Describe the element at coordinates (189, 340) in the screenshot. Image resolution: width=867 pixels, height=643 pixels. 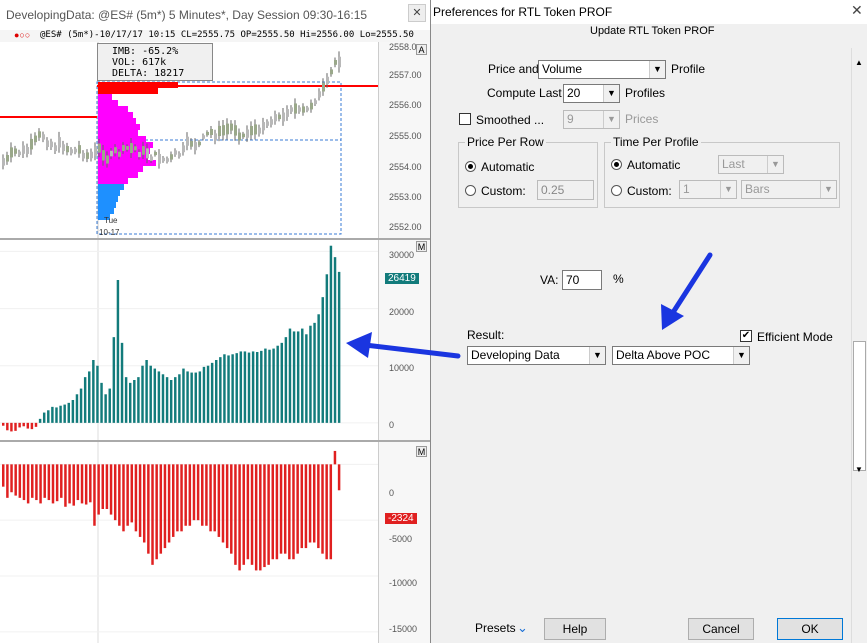
I see `cumulative-delta-panel` at that location.